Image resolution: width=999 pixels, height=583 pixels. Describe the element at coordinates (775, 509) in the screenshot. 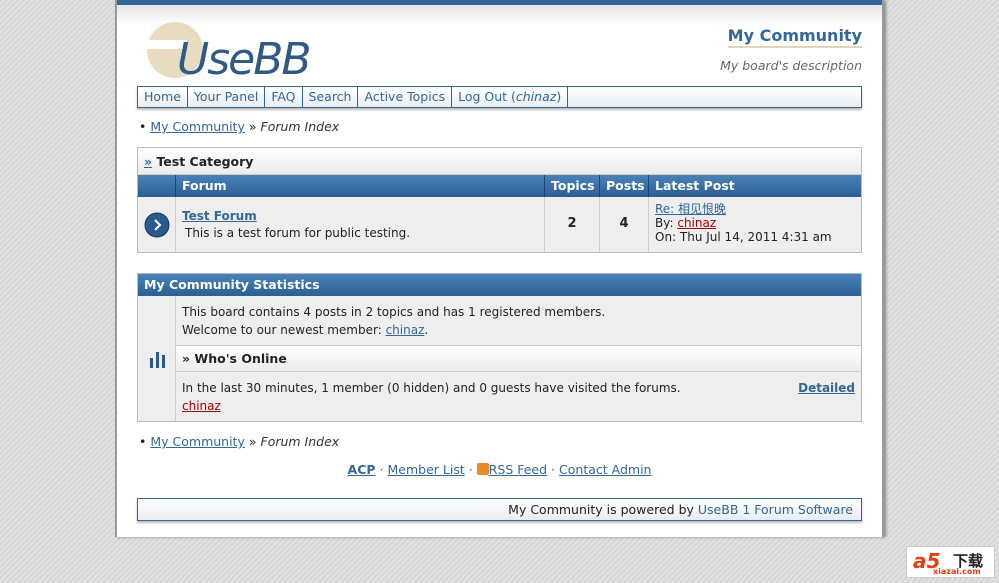

I see `usebb-link: UseBB 1 Forum Software` at that location.